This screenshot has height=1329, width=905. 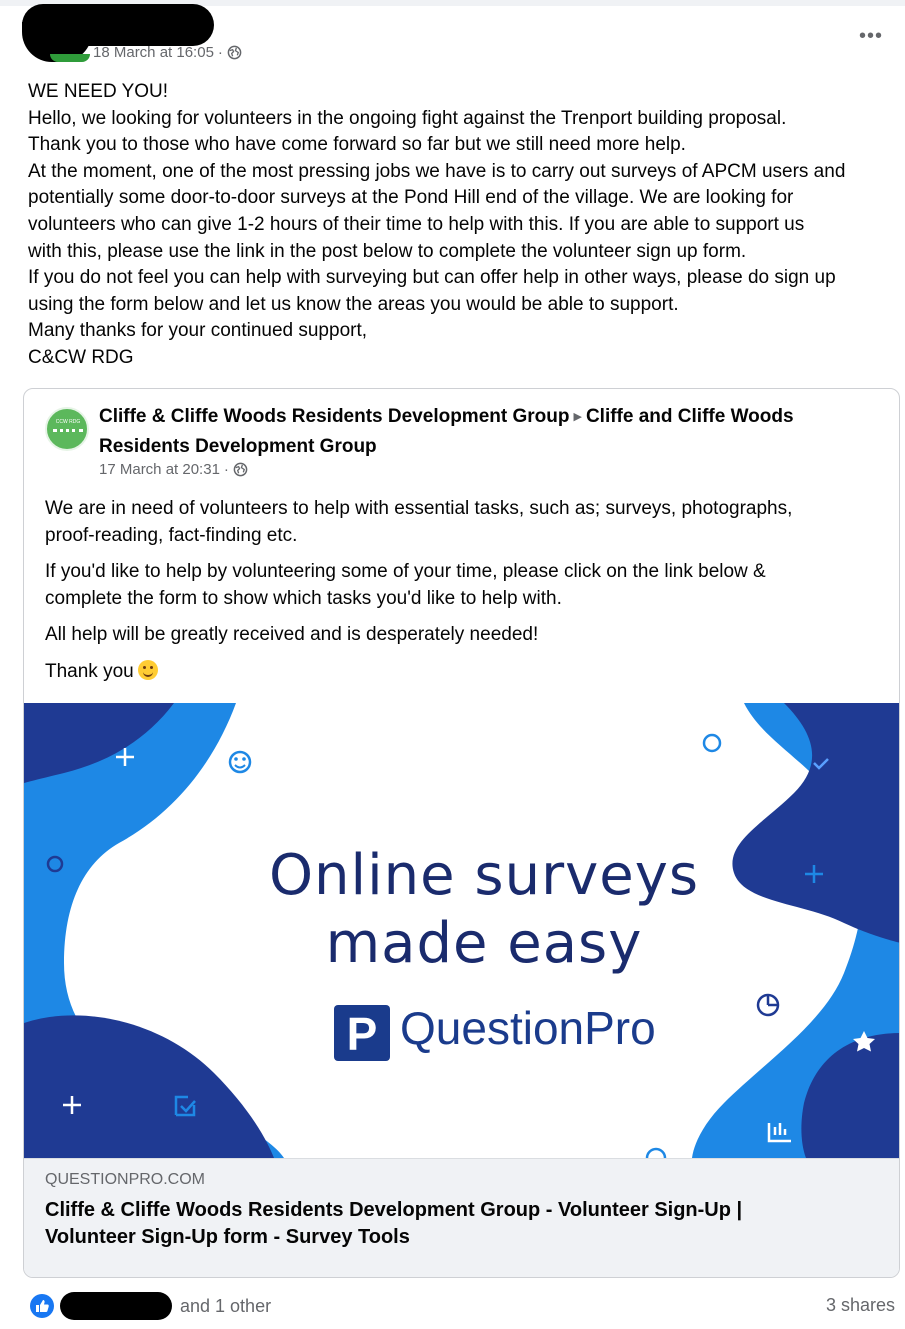 What do you see at coordinates (528, 1028) in the screenshot?
I see `brand-name: QuestionPro` at bounding box center [528, 1028].